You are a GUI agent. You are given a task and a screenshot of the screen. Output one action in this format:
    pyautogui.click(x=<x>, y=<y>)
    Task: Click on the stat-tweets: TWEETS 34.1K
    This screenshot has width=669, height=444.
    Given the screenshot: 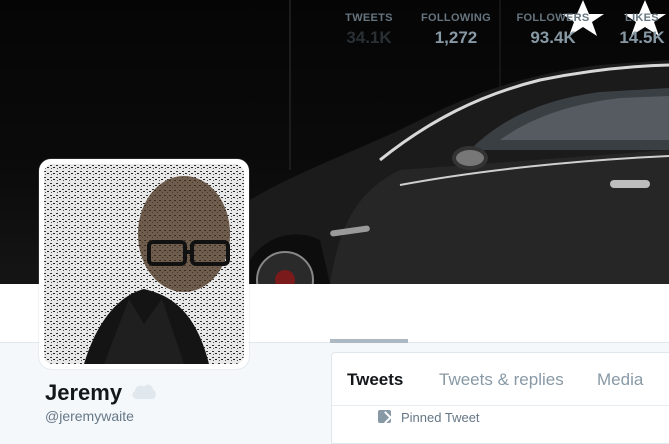 What is the action you would take?
    pyautogui.click(x=369, y=29)
    